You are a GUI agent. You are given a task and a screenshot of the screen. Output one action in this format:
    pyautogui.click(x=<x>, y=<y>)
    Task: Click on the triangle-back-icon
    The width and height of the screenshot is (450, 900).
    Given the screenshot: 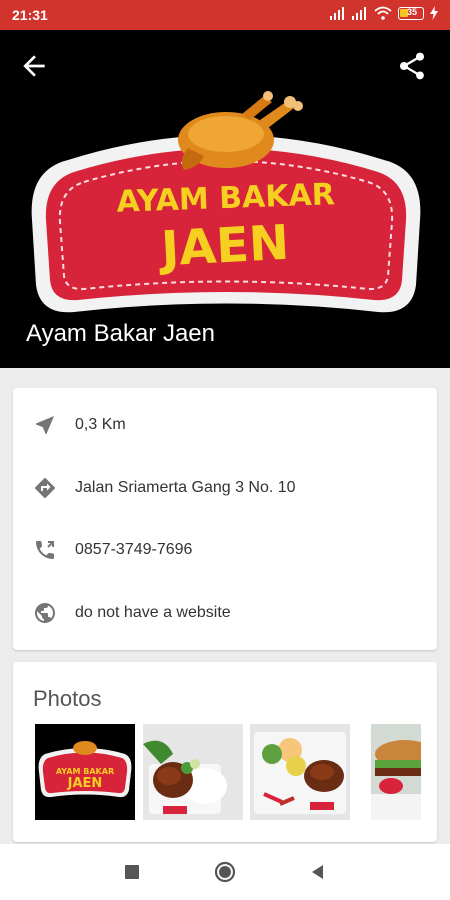 What is the action you would take?
    pyautogui.click(x=317, y=872)
    